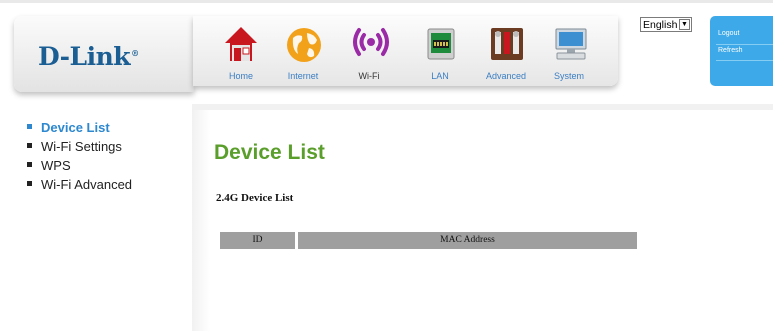  What do you see at coordinates (571, 44) in the screenshot?
I see `computer-icon` at bounding box center [571, 44].